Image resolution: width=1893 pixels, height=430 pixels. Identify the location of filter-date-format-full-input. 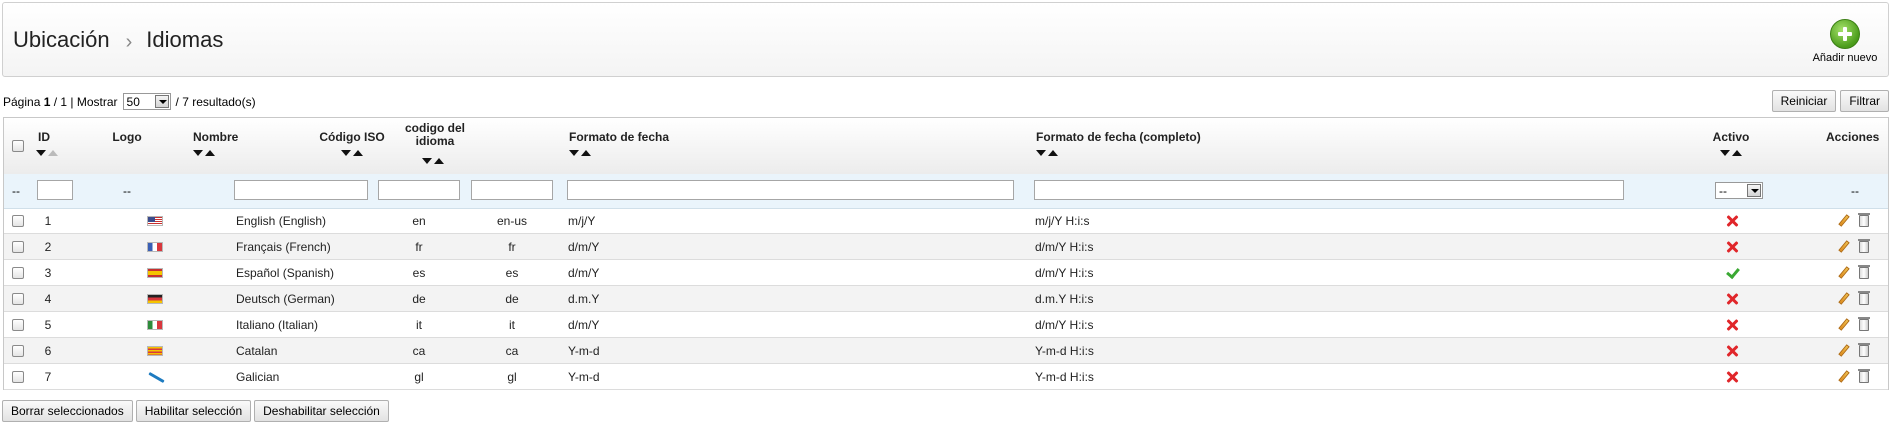
(1329, 190).